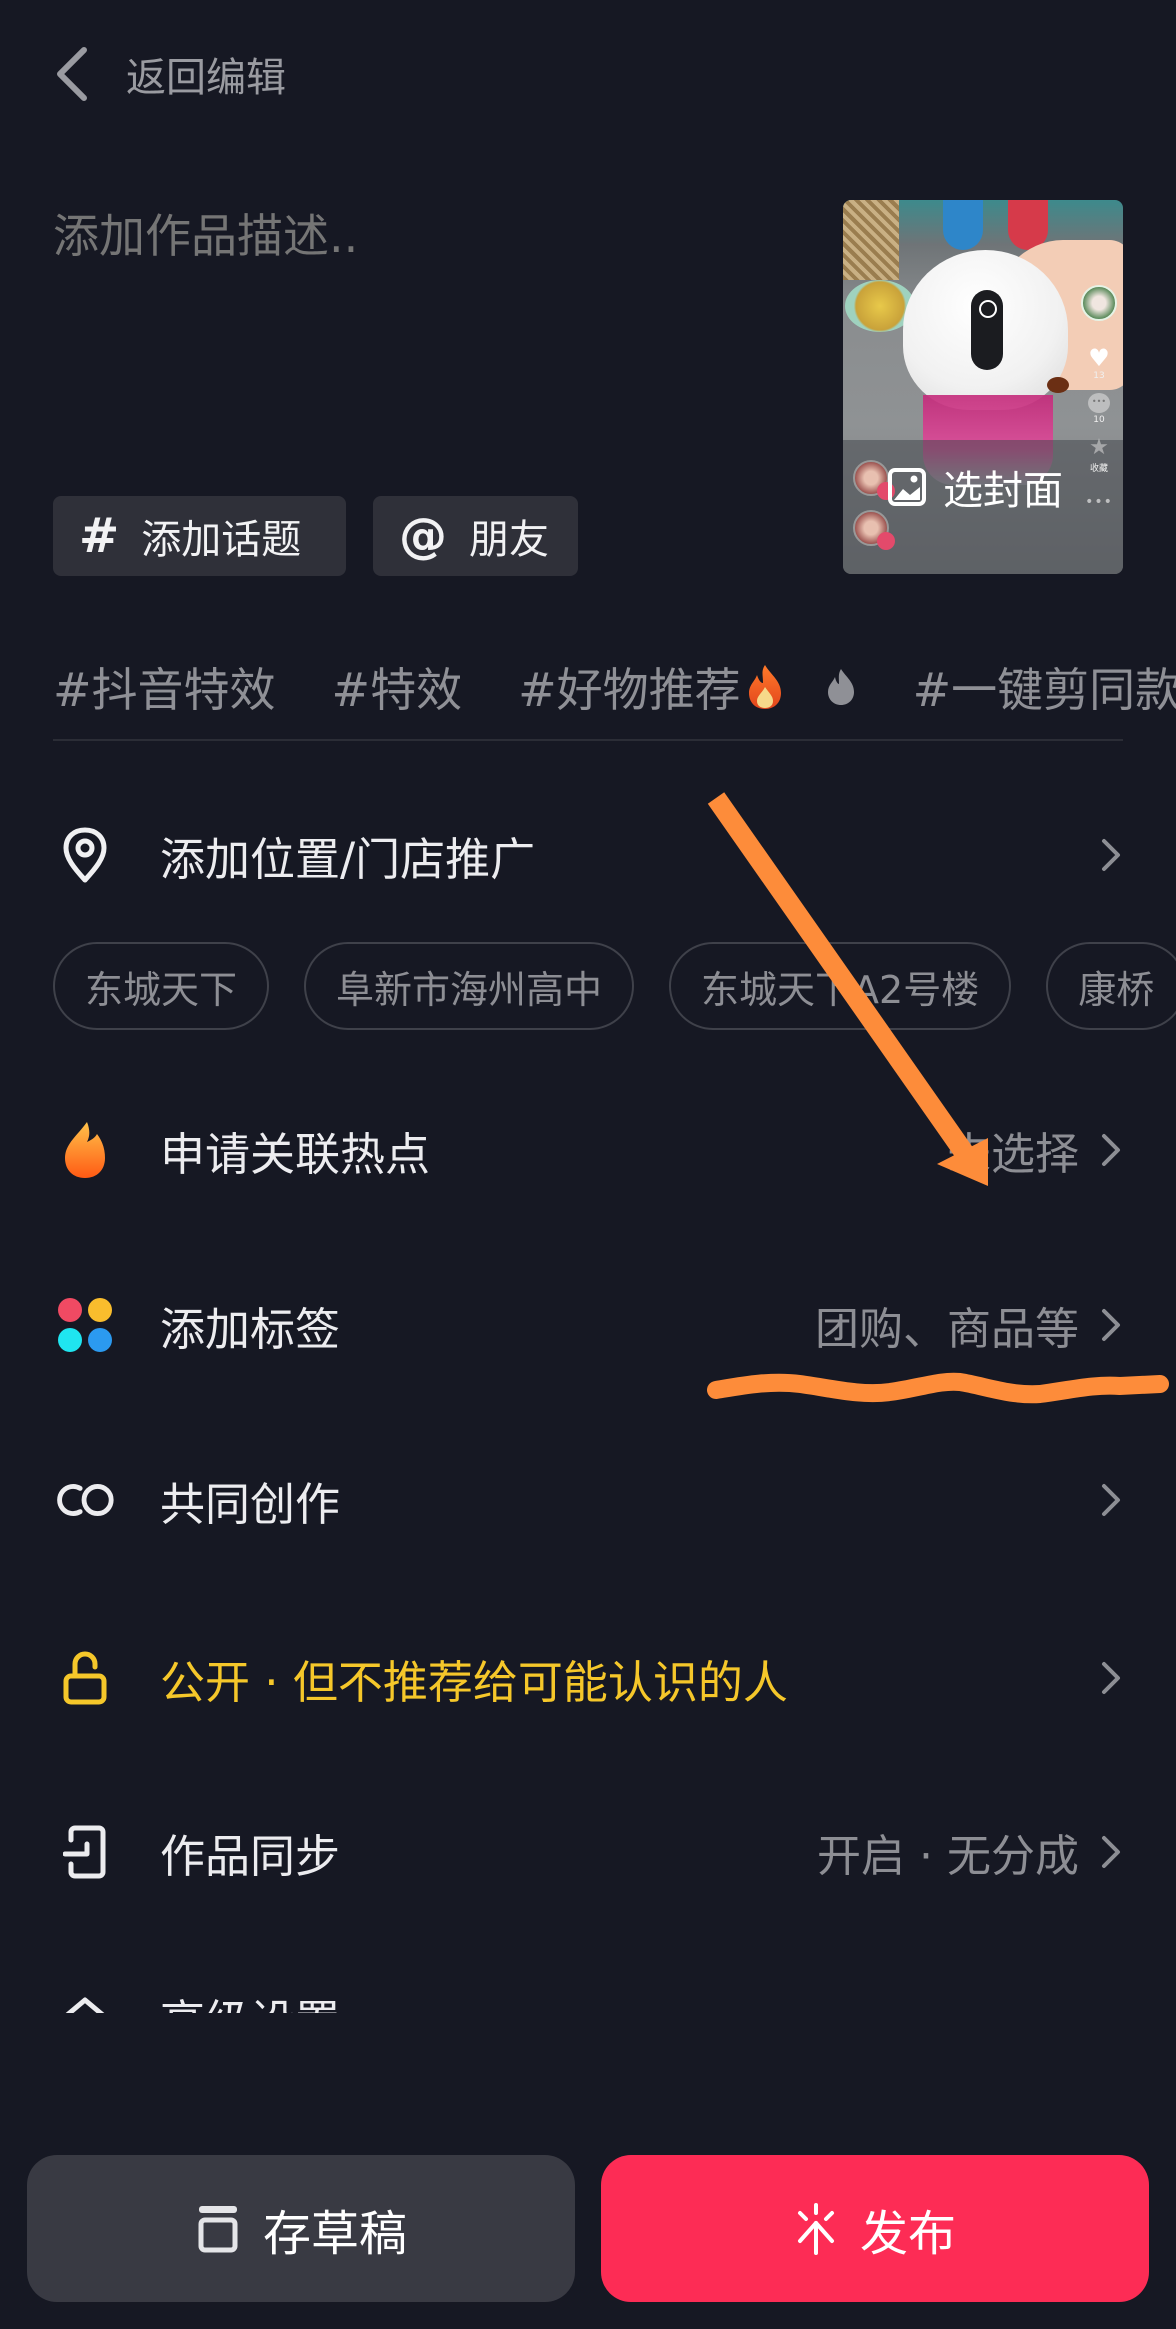  I want to click on preview-favorite-label: 收藏, so click(1098, 469).